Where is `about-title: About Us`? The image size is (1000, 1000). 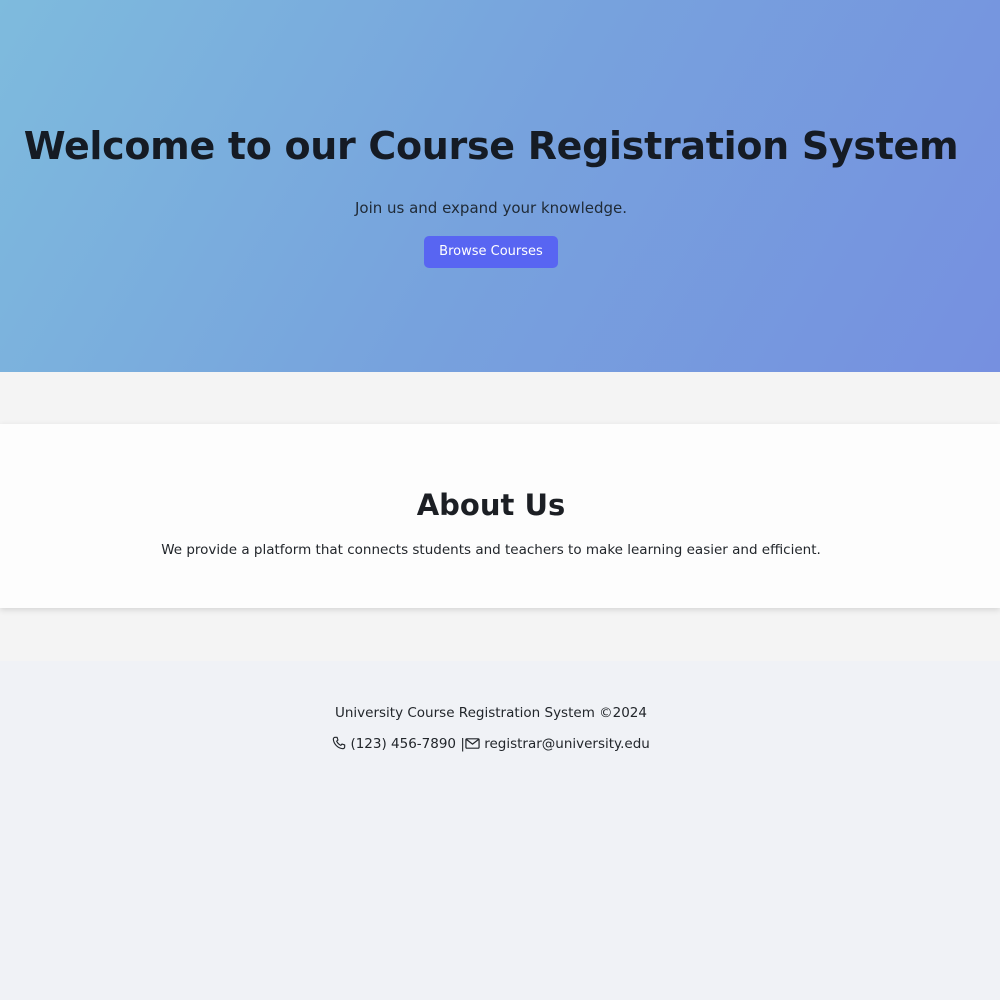 about-title: About Us is located at coordinates (491, 505).